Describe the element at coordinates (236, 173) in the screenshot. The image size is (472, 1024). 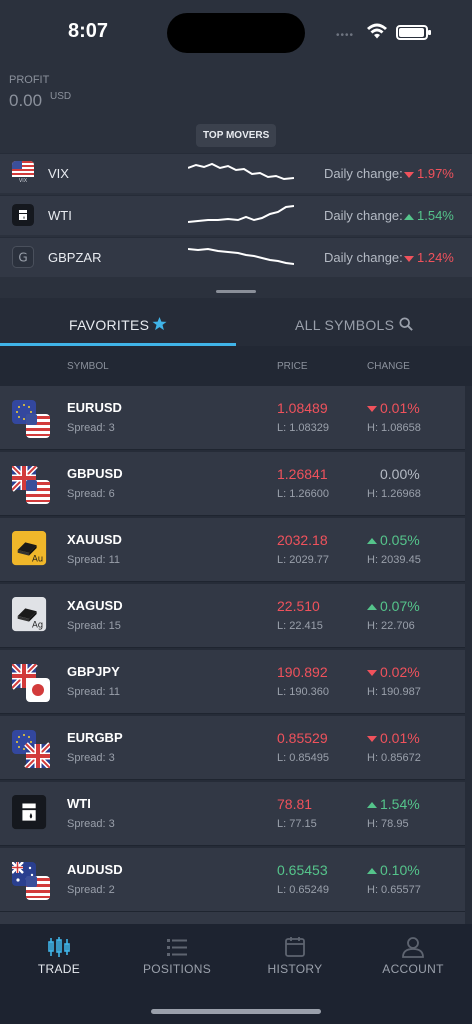
I see `mover-row-vix: VIX VIX Daily change: 1.97%` at that location.